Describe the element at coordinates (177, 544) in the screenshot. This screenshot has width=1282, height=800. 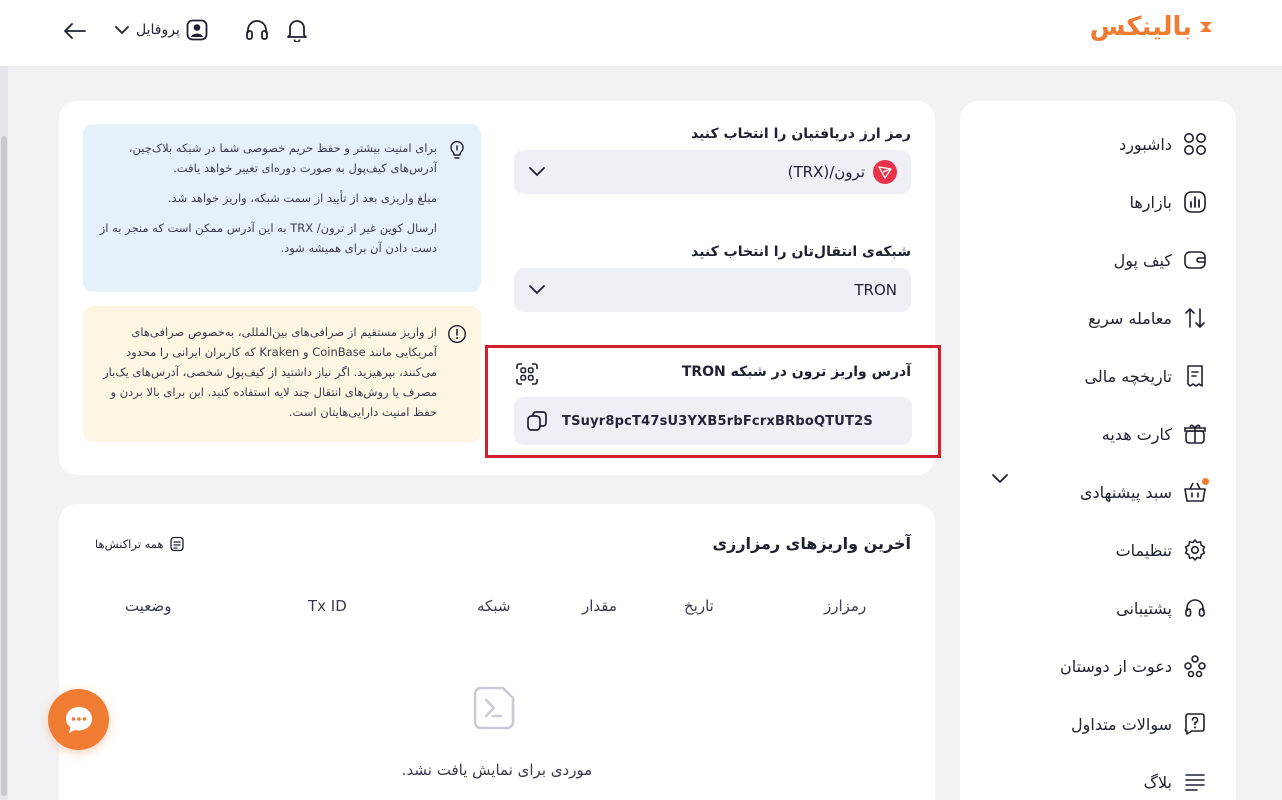
I see `document-list-icon` at that location.